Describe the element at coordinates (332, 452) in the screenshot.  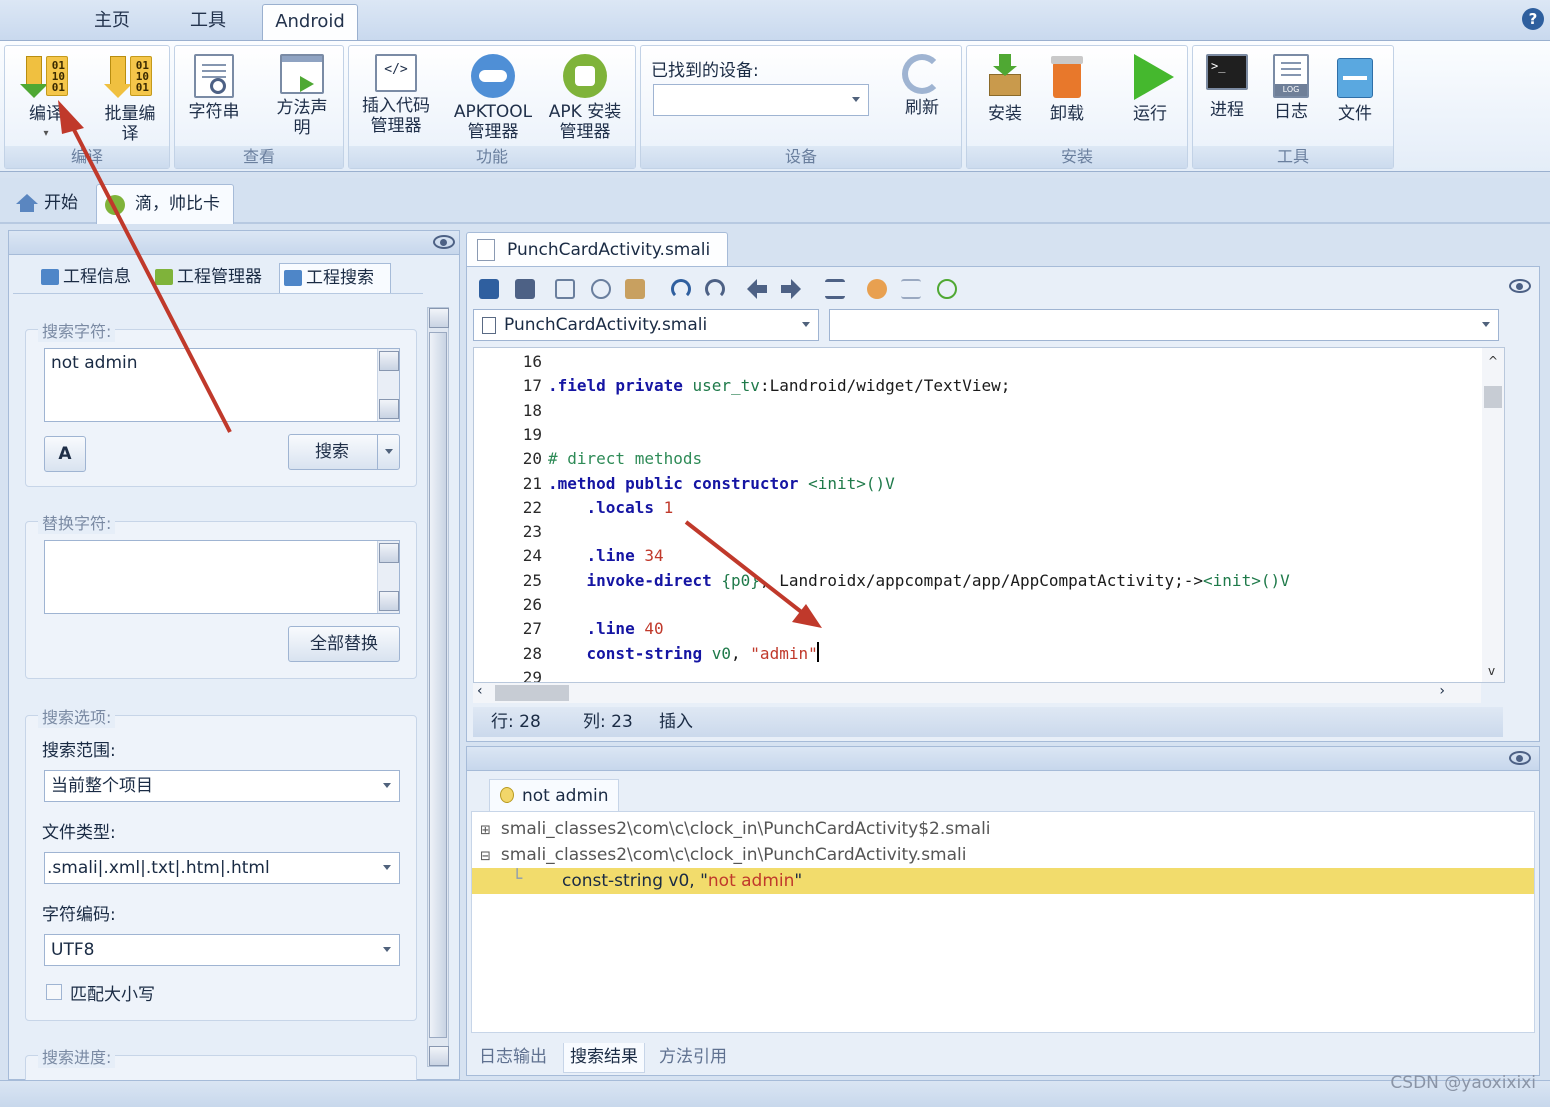
I see `search-button-label: 搜索` at that location.